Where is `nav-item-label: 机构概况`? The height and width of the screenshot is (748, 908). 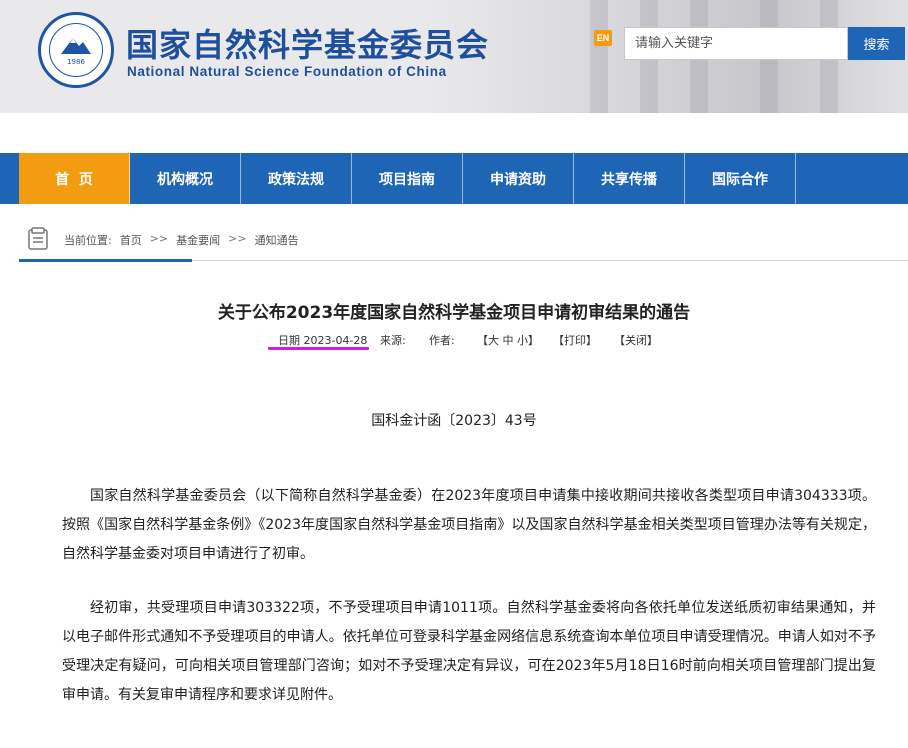
nav-item-label: 机构概况 is located at coordinates (185, 179).